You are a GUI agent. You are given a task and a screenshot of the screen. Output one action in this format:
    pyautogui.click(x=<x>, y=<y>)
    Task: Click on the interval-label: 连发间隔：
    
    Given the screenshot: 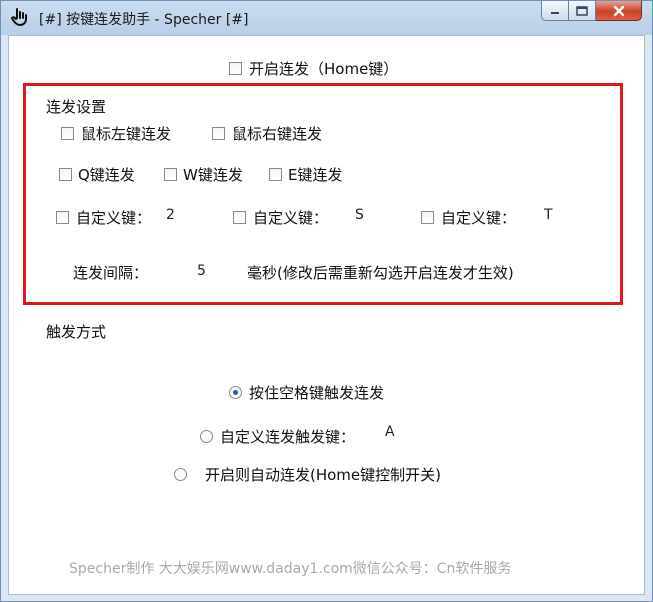 What is the action you would take?
    pyautogui.click(x=111, y=273)
    